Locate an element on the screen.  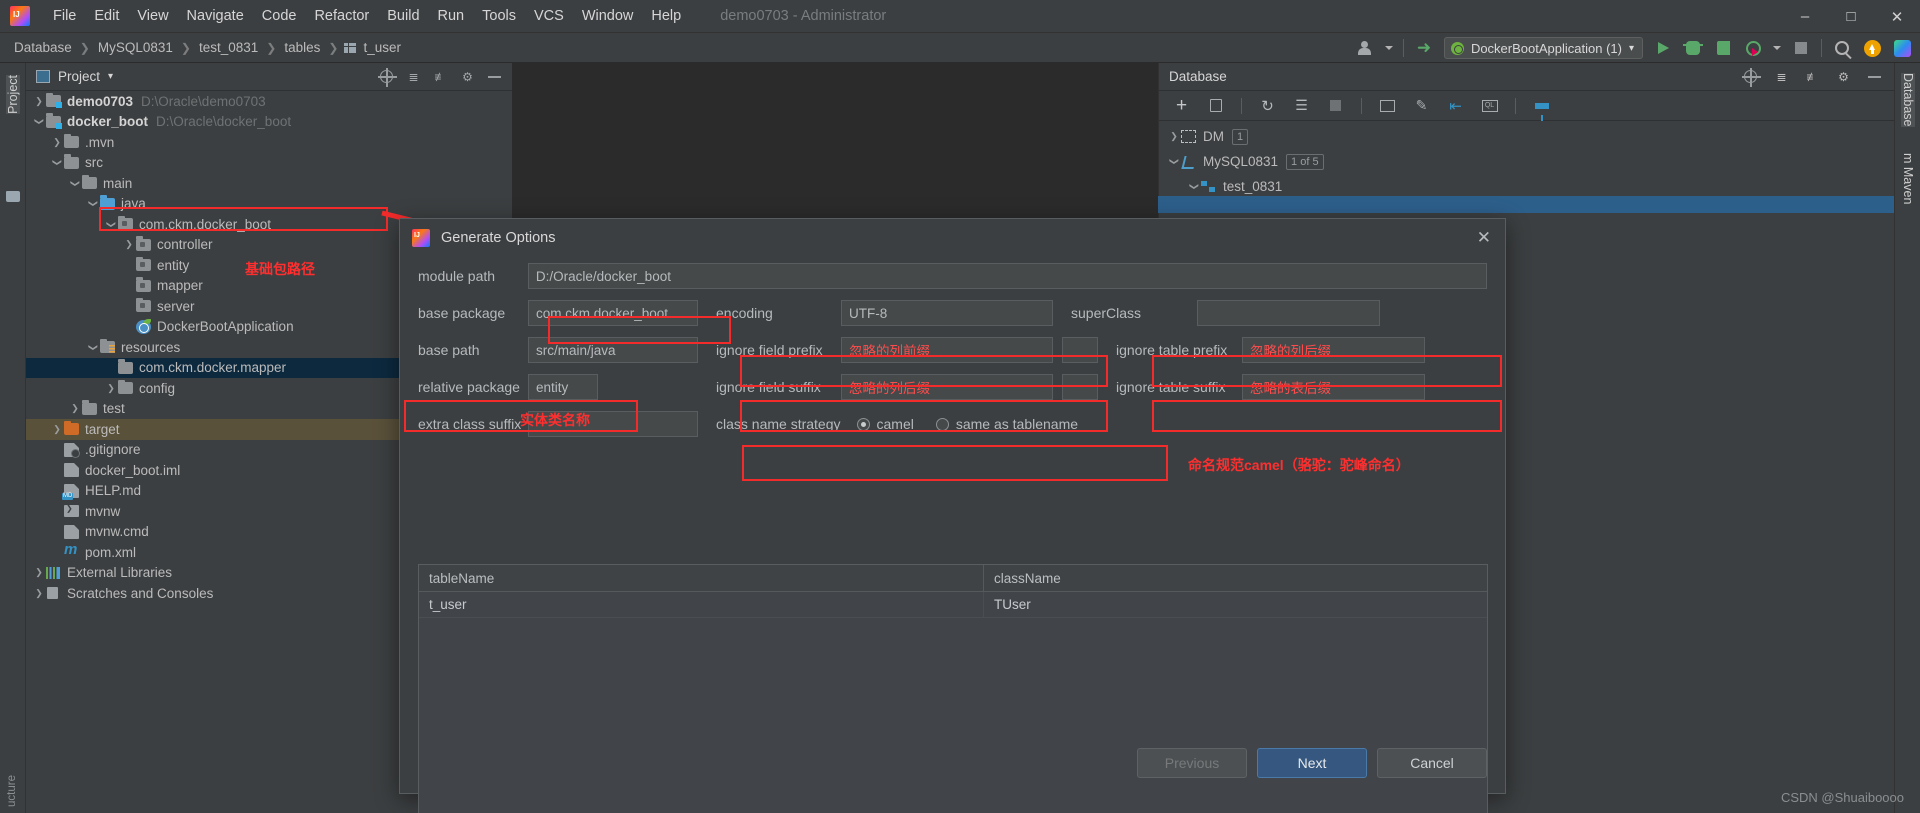
radio-camel-label: camel is located at coordinates (895, 424).